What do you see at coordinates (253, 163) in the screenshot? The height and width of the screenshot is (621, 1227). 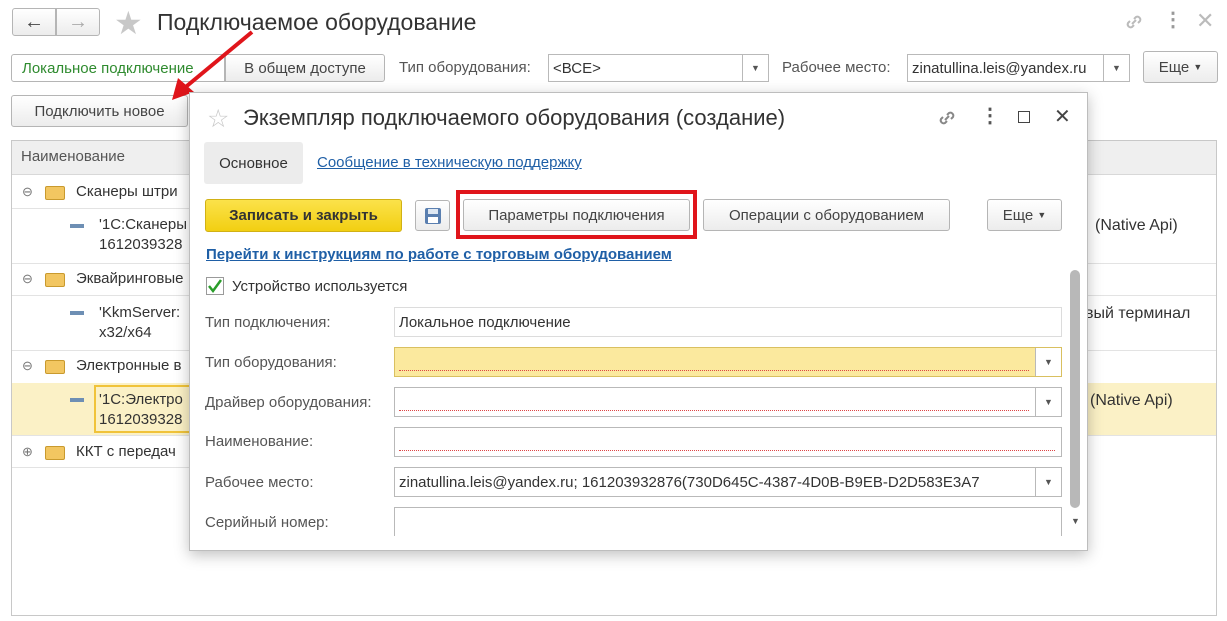 I see `tab-main: Основное` at bounding box center [253, 163].